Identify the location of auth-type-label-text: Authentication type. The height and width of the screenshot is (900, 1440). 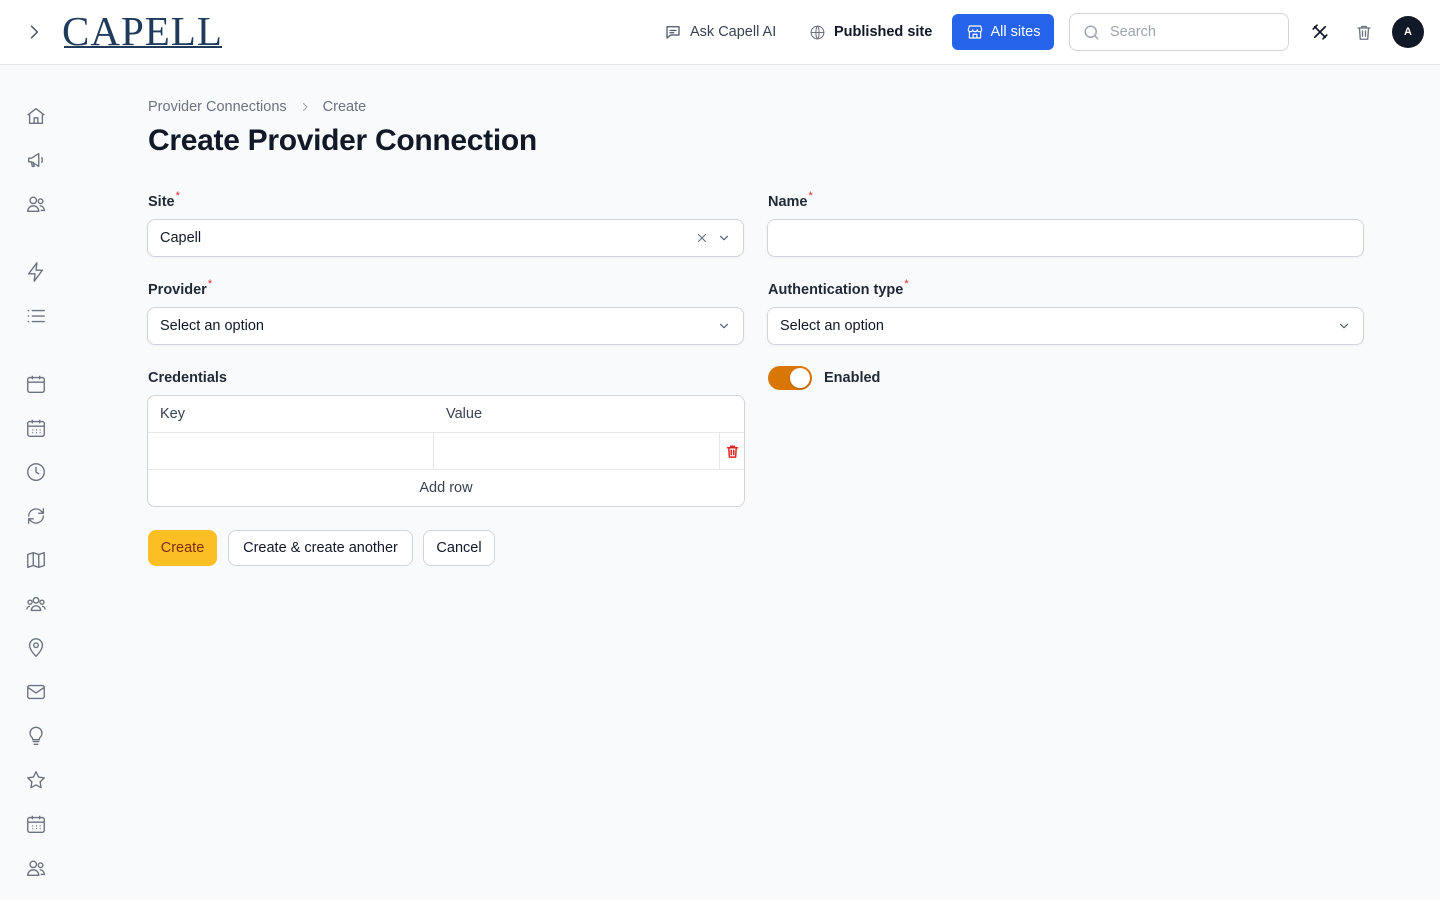
(836, 290).